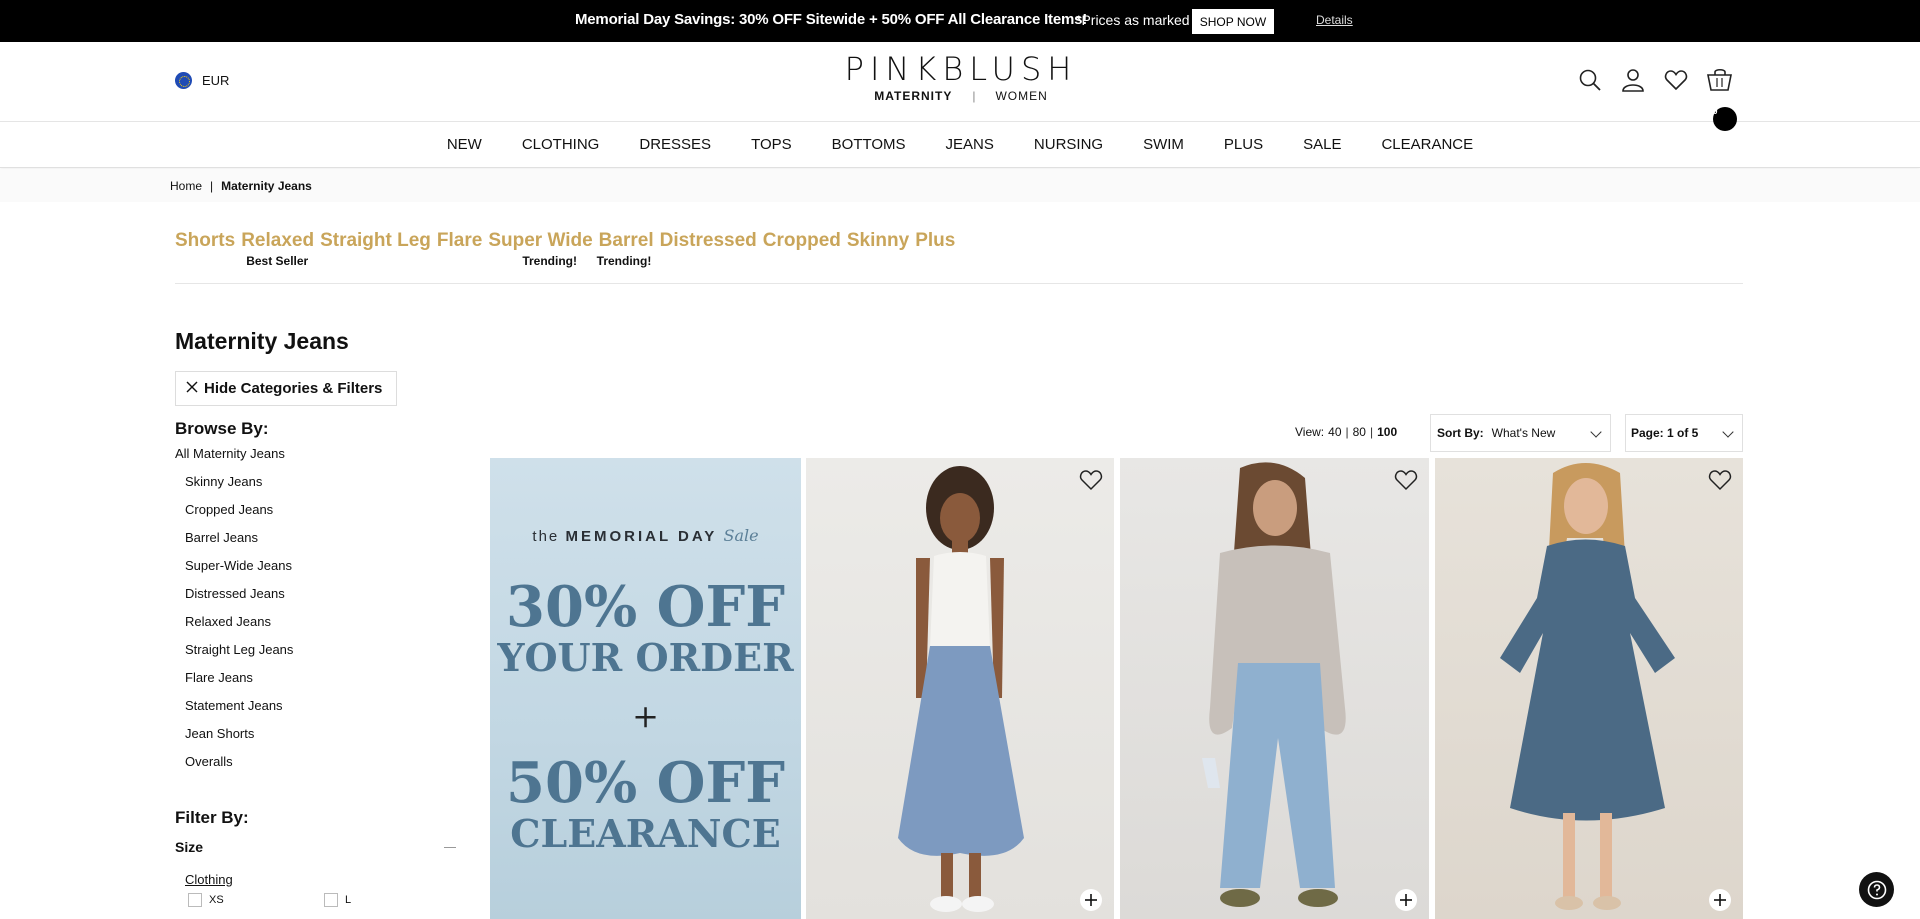 This screenshot has width=1920, height=919. Describe the element at coordinates (278, 240) in the screenshot. I see `quick-link-label: Relaxed` at that location.